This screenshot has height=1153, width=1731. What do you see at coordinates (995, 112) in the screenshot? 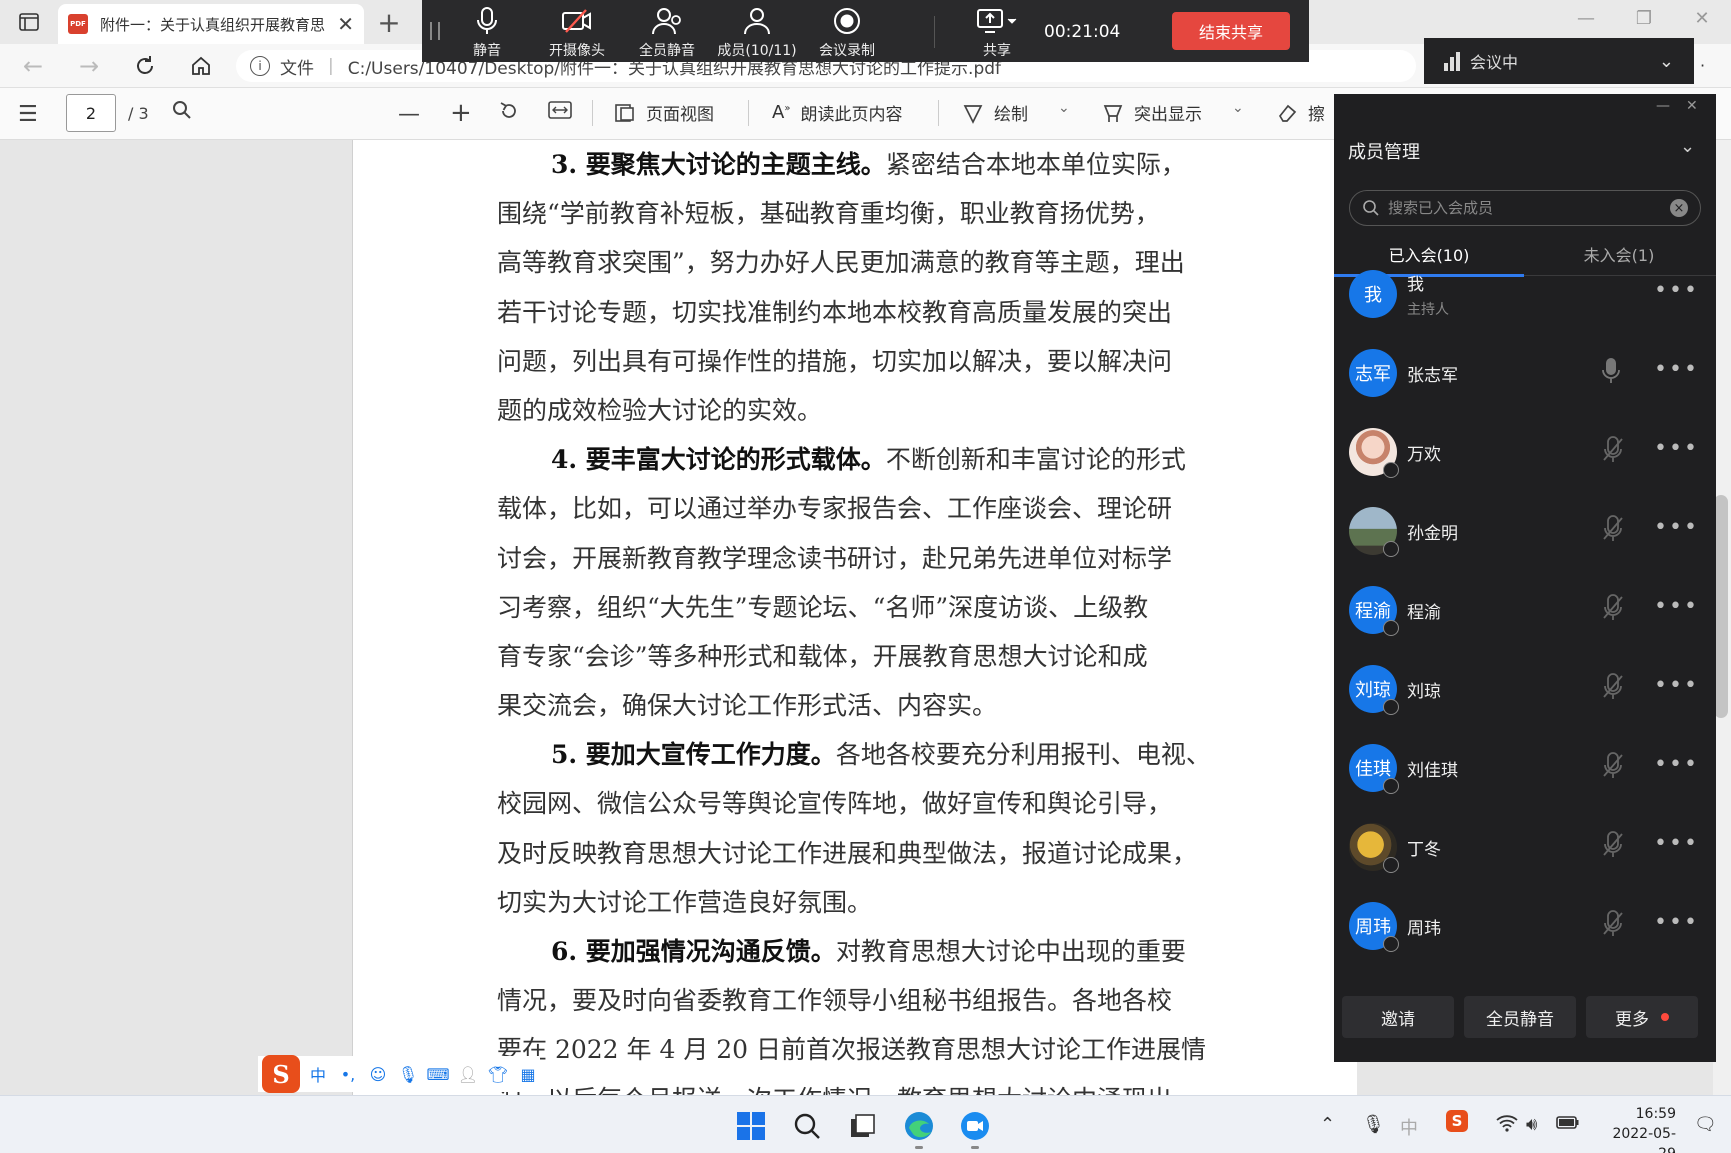
I see `draw-button: 绘制` at bounding box center [995, 112].